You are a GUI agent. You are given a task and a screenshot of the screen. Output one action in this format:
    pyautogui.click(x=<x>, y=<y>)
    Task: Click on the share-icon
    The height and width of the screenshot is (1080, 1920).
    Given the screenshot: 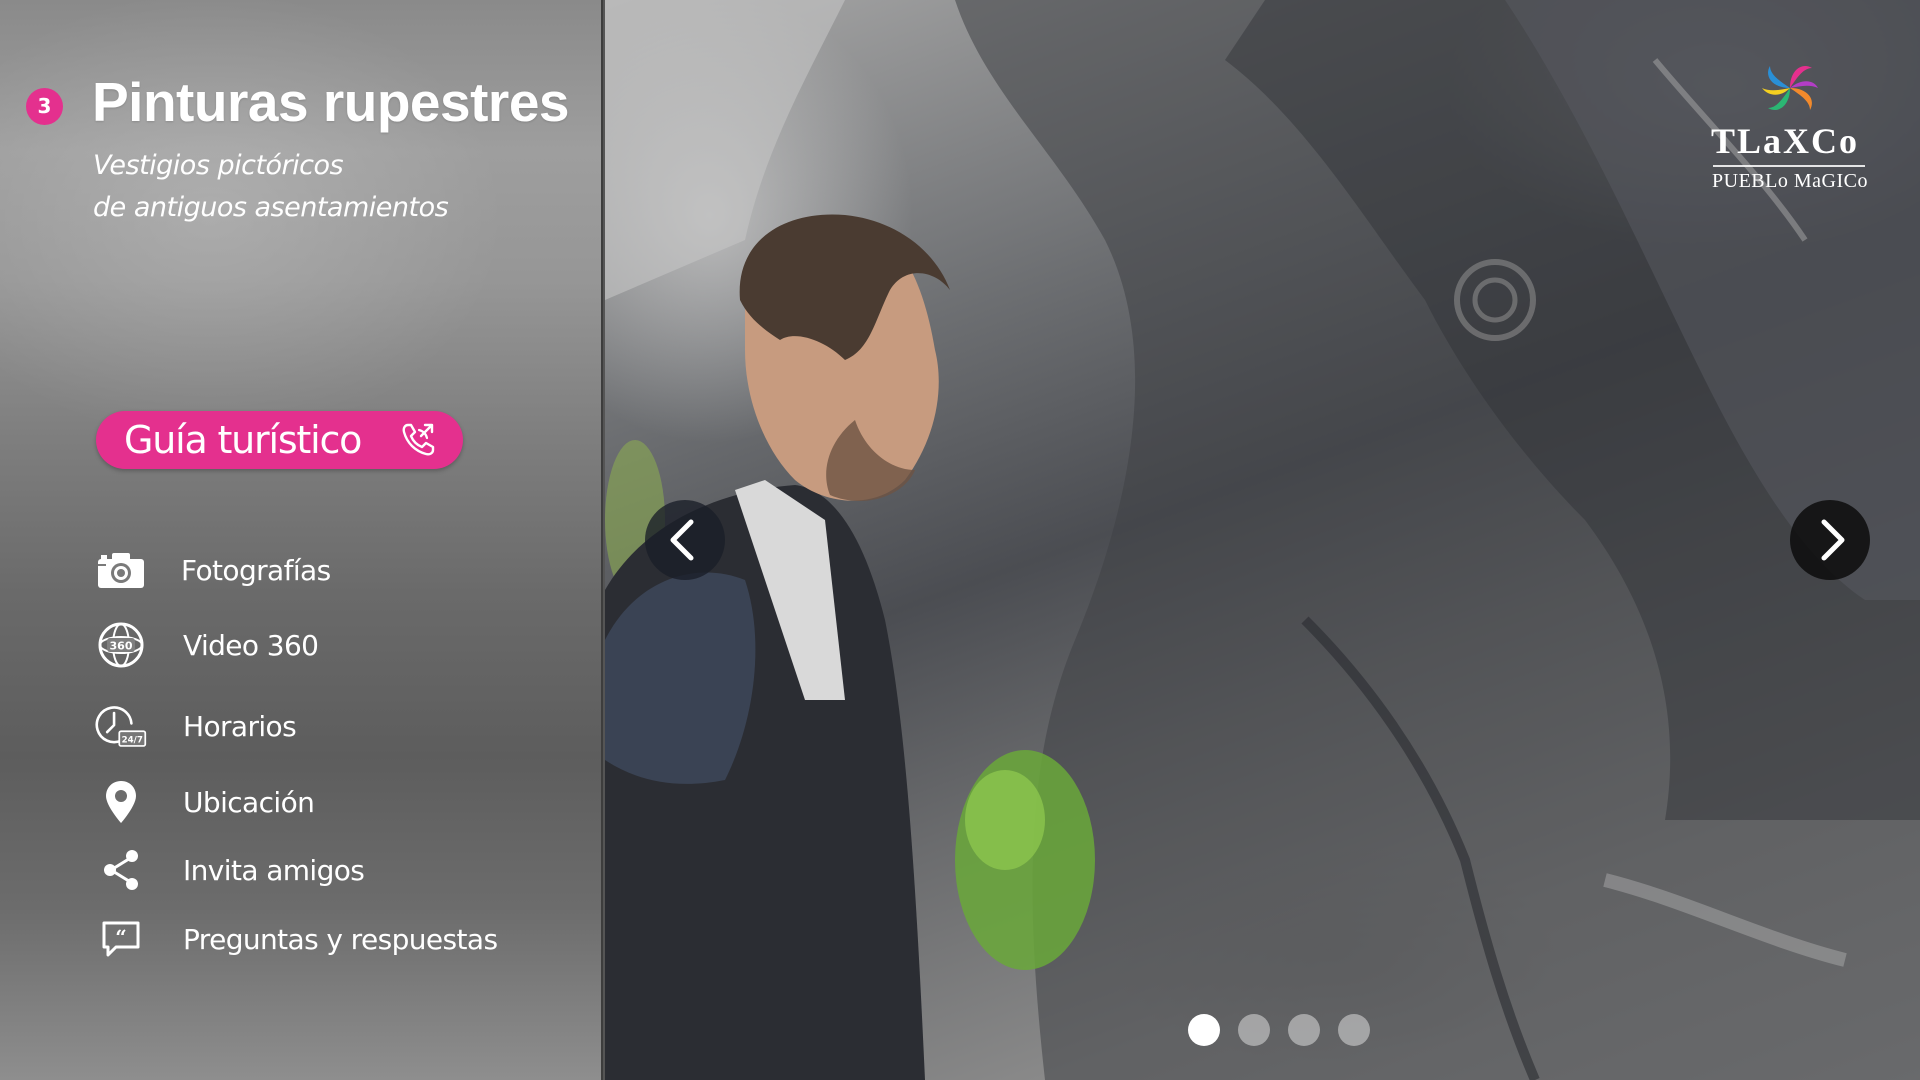 What is the action you would take?
    pyautogui.click(x=121, y=870)
    